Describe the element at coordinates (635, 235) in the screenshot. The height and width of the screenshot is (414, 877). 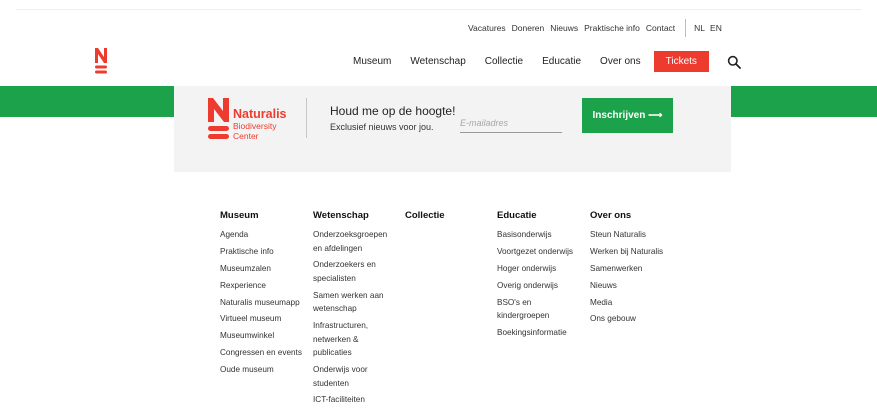
I see `footer-link: Steun Naturalis` at that location.